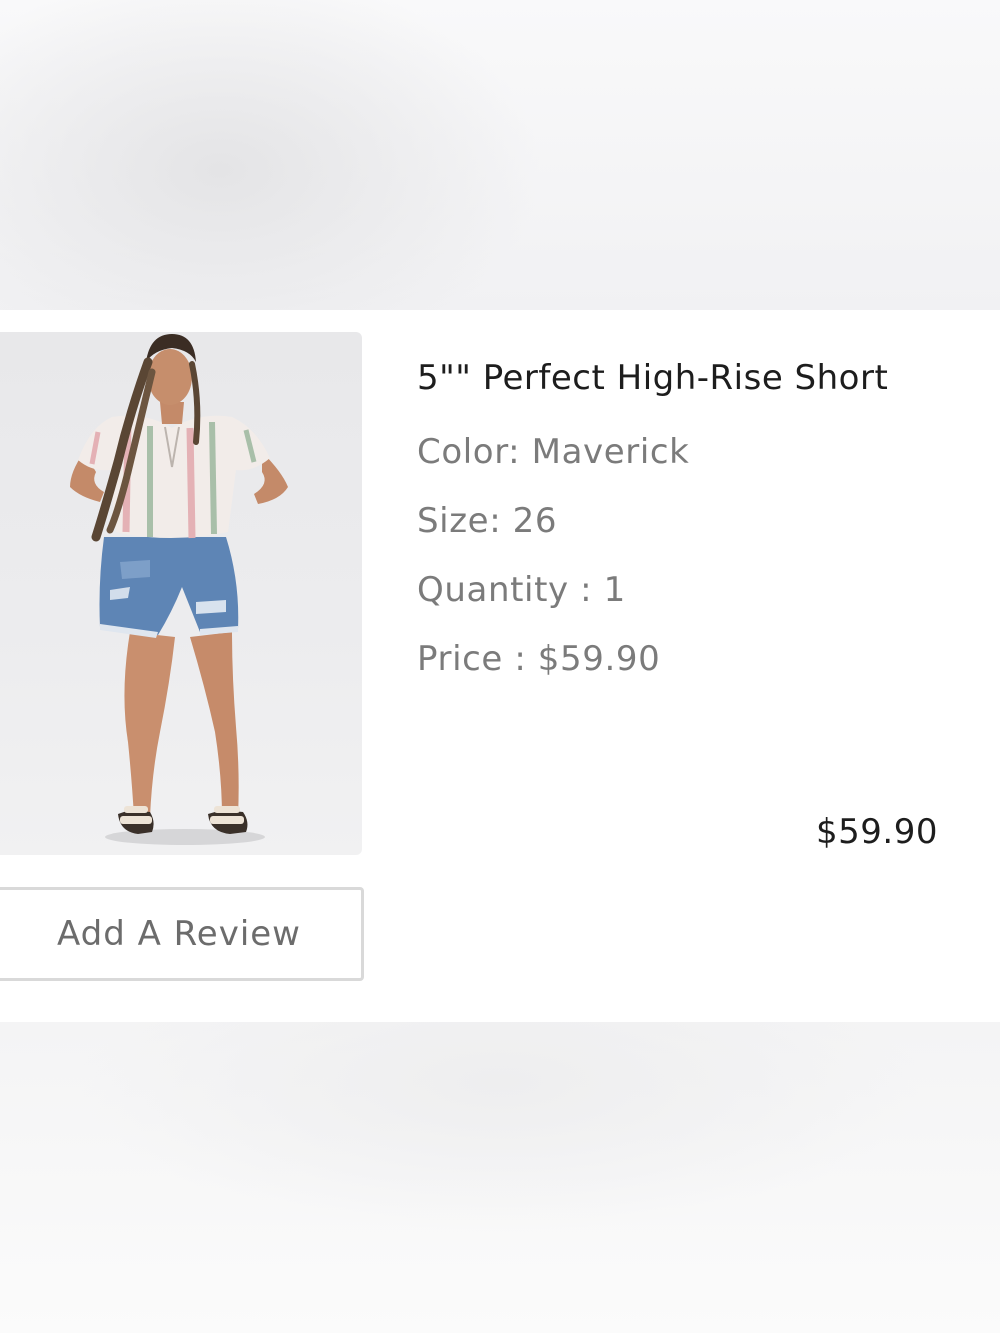 The image size is (1000, 1333). Describe the element at coordinates (521, 590) in the screenshot. I see `quantity-label: Quantity : 1` at that location.